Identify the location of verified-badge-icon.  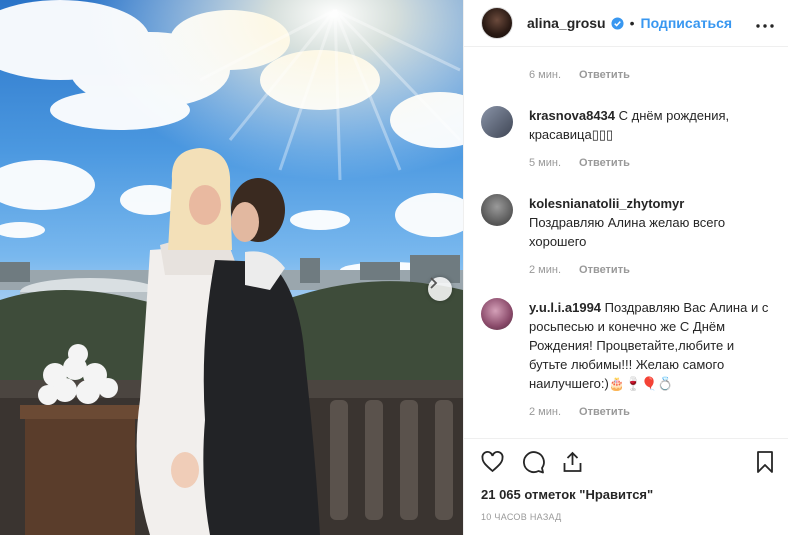
(617, 23).